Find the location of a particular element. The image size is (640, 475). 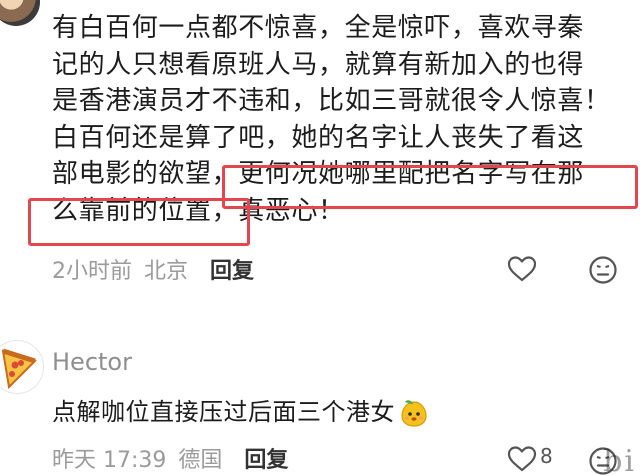

comment-meta: 昨天 17:39 德国 回复 is located at coordinates (170, 458).